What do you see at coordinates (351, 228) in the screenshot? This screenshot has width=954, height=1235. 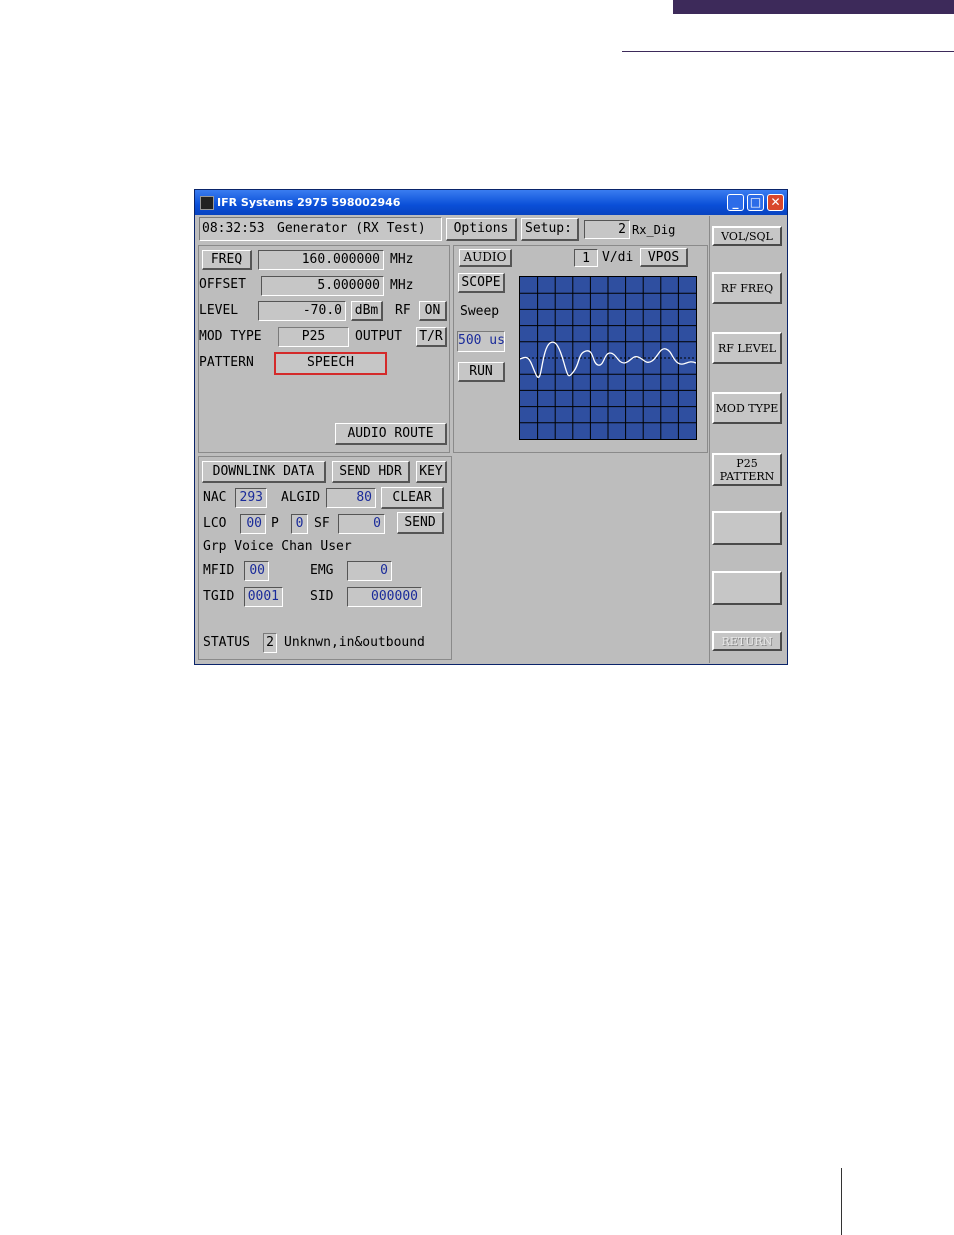 I see `mode-title: Generator (RX Test)` at bounding box center [351, 228].